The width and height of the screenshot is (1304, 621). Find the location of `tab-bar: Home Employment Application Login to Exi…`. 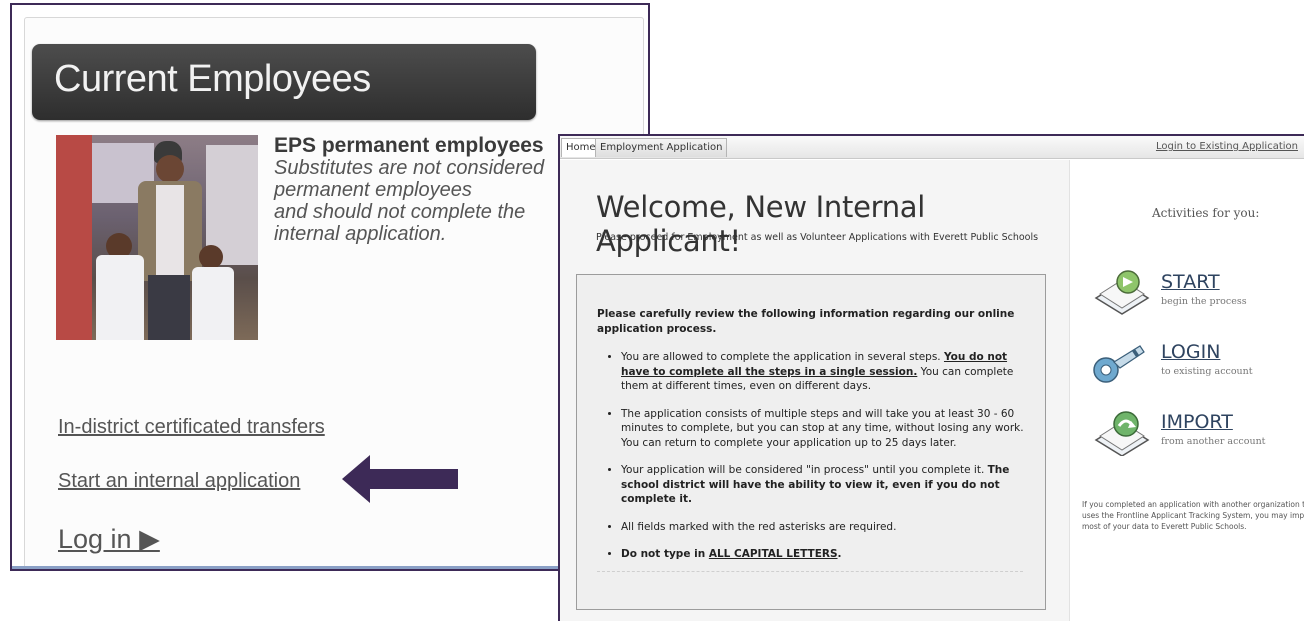

tab-bar: Home Employment Application Login to Exi… is located at coordinates (932, 147).